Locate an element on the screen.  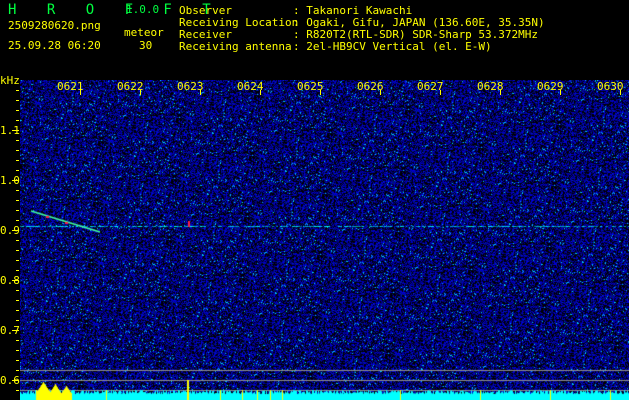
file-datetime: 25.09.28 06:20 is located at coordinates (54, 45).